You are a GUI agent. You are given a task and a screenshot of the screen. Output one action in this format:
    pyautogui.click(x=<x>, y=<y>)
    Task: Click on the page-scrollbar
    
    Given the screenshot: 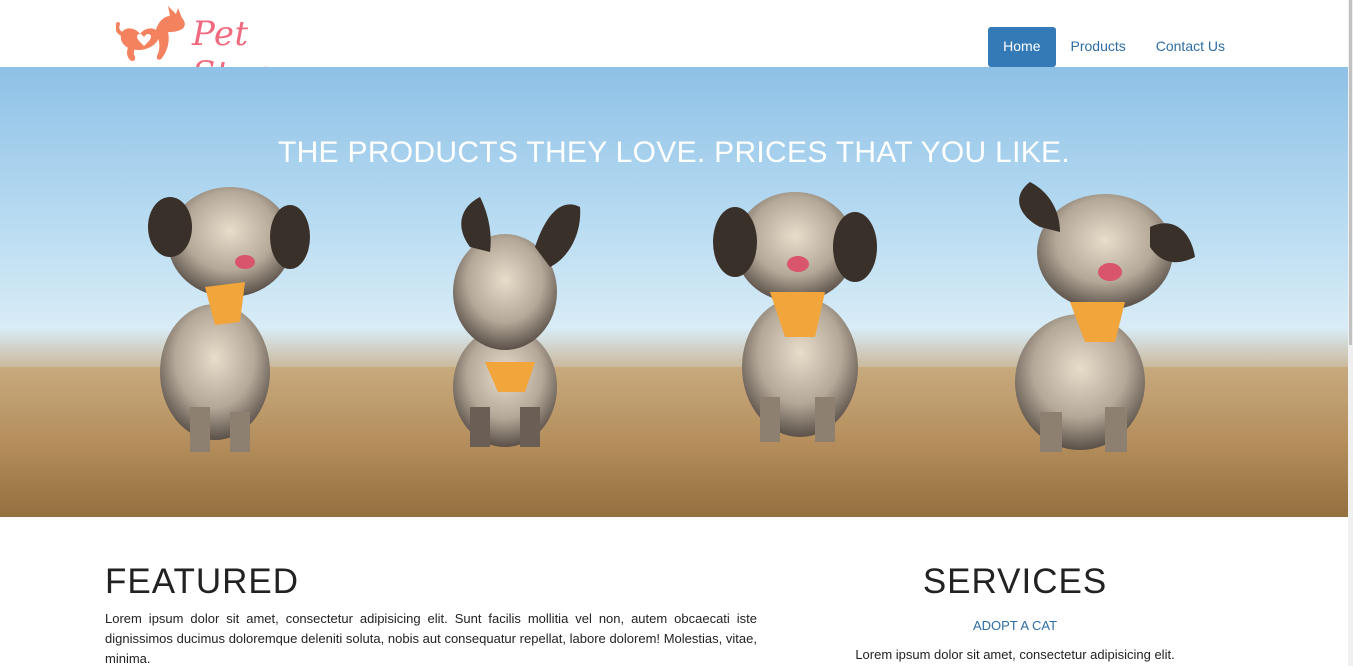 What is the action you would take?
    pyautogui.click(x=1350, y=333)
    